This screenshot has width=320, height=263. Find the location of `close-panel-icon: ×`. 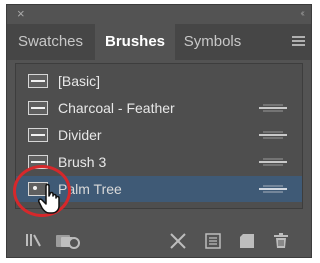

close-panel-icon: × is located at coordinates (21, 14).